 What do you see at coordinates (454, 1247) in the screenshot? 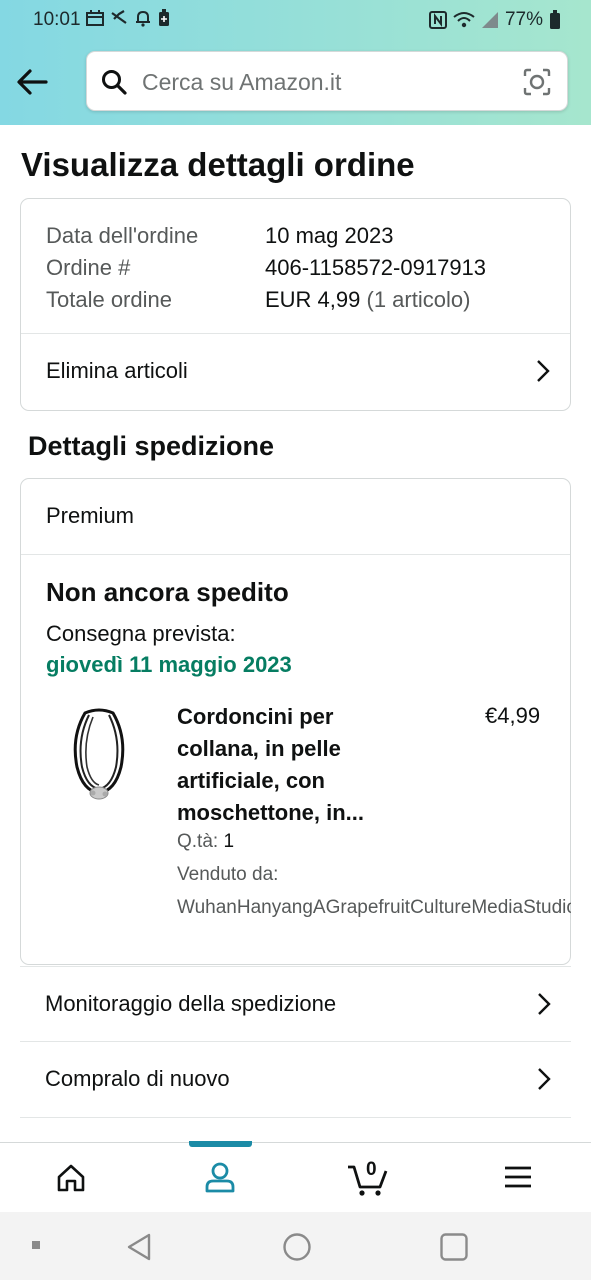
I see `recents-nav-icon` at bounding box center [454, 1247].